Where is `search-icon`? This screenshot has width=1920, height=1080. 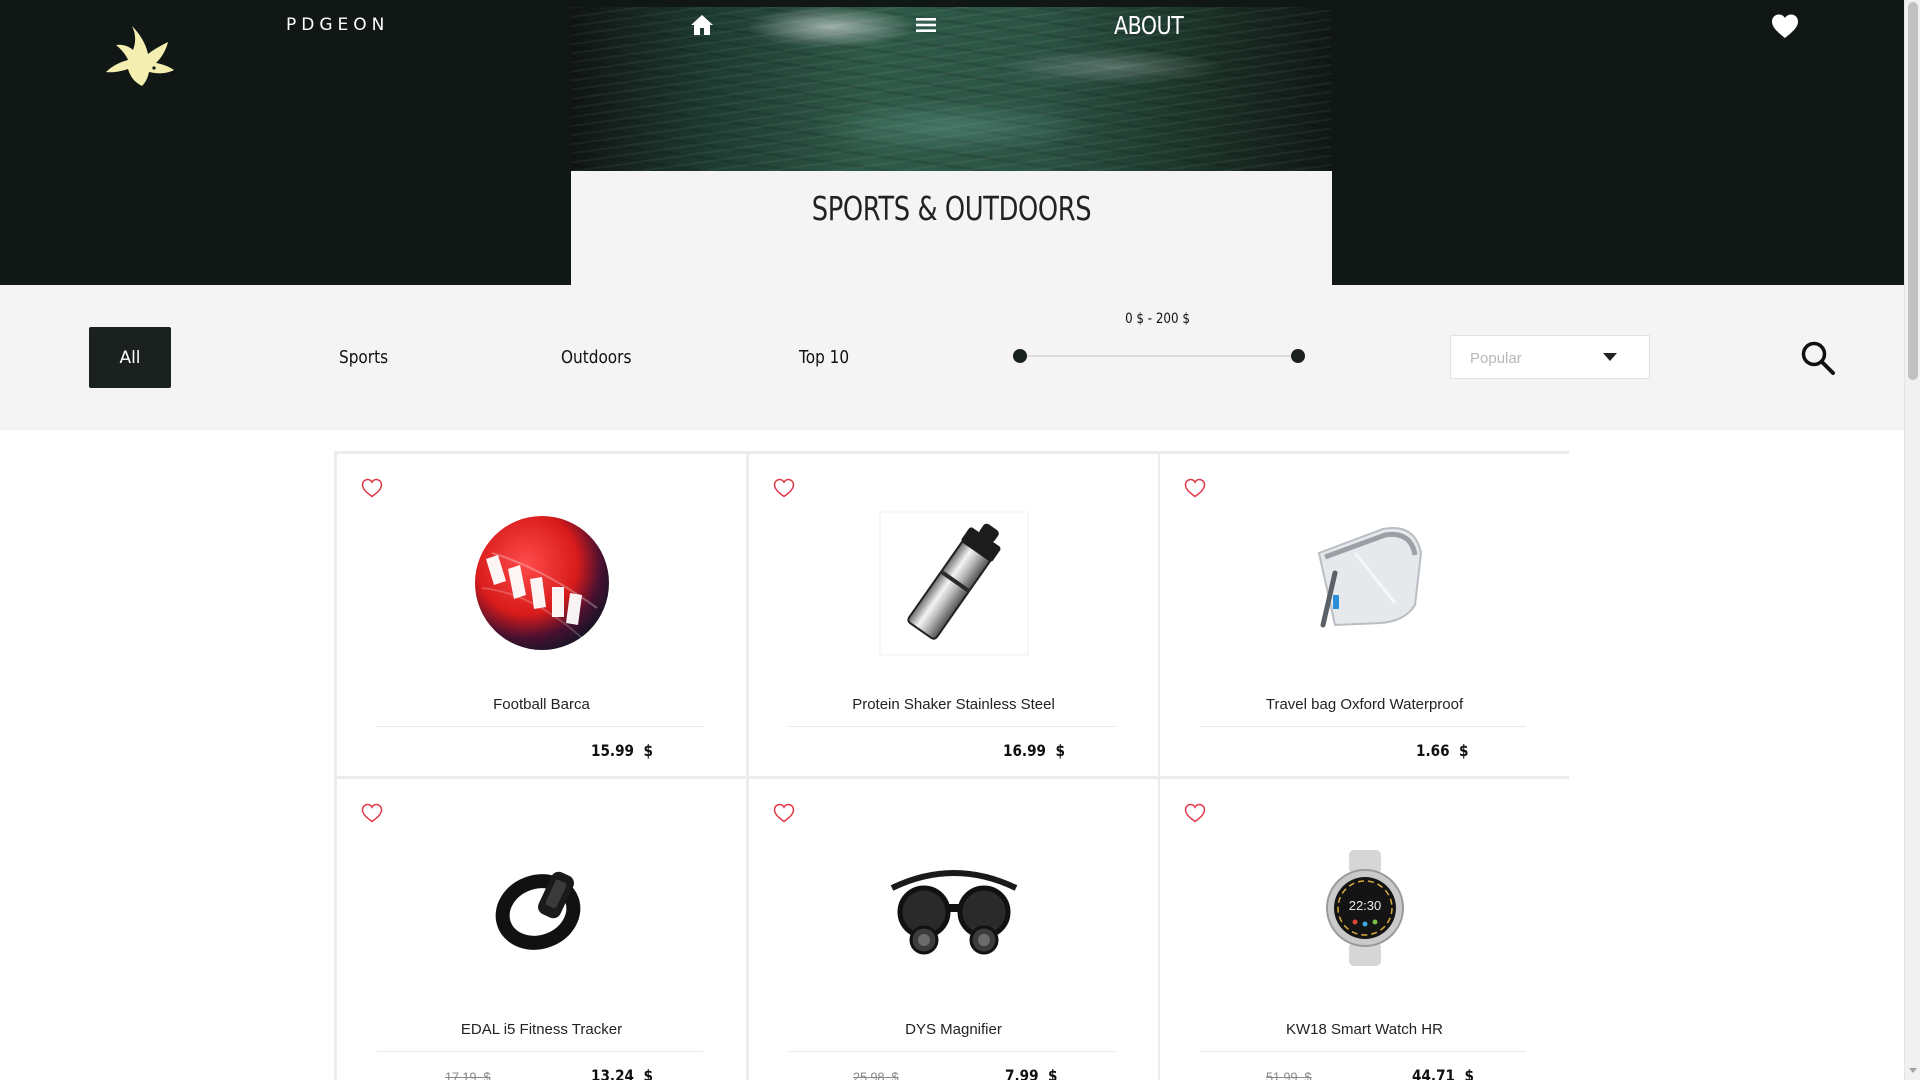
search-icon is located at coordinates (1818, 358).